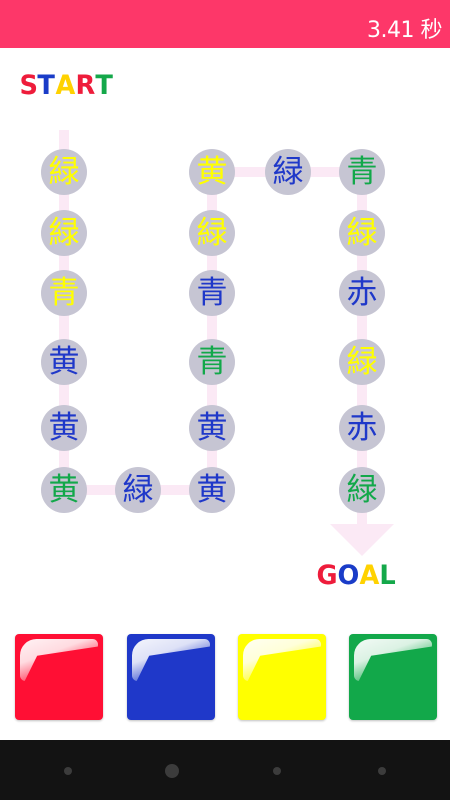 Image resolution: width=450 pixels, height=800 pixels. Describe the element at coordinates (362, 540) in the screenshot. I see `goal-arrow-icon` at that location.